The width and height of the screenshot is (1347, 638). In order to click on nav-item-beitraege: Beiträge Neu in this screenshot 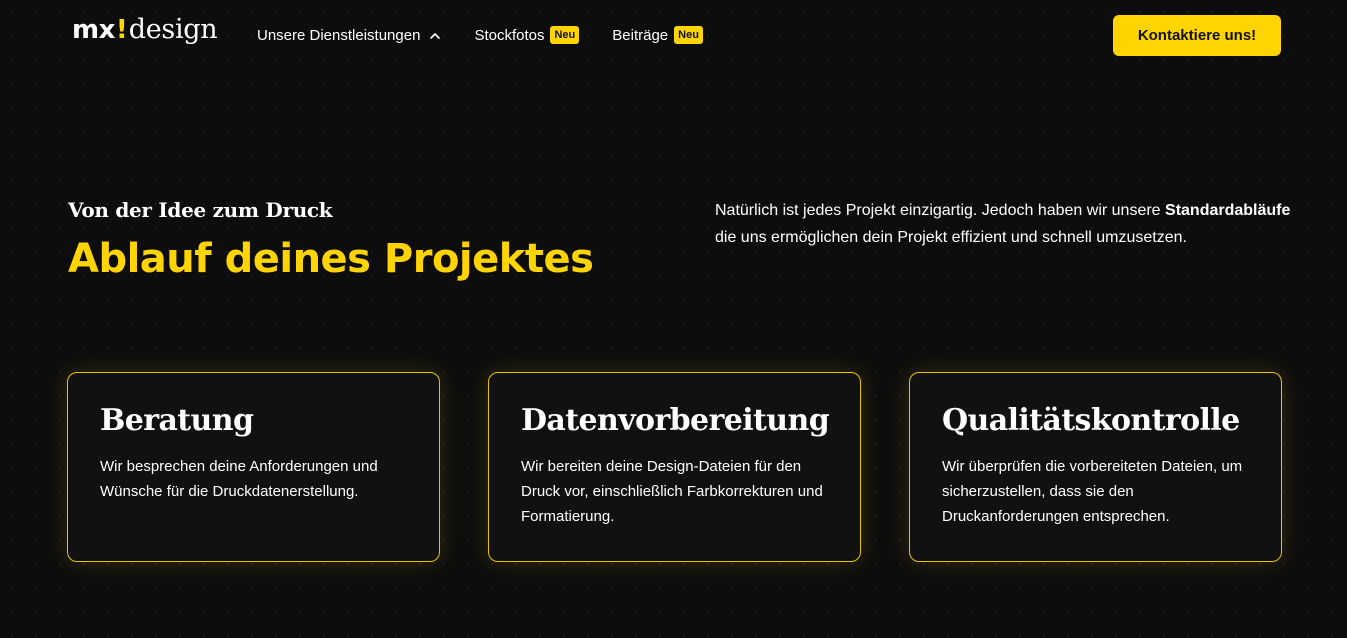, I will do `click(657, 35)`.